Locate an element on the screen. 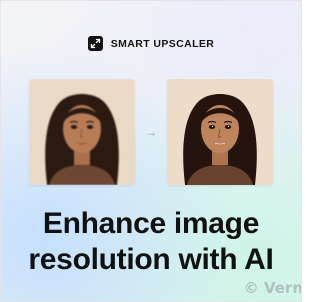 The image size is (320, 302). brand: SMART UPSCALER is located at coordinates (151, 43).